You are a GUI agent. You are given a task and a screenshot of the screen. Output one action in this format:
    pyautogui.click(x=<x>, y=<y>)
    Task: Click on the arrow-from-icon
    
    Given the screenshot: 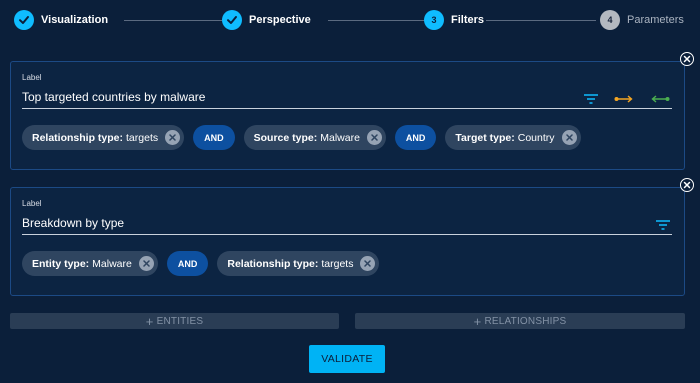 What is the action you would take?
    pyautogui.click(x=624, y=99)
    